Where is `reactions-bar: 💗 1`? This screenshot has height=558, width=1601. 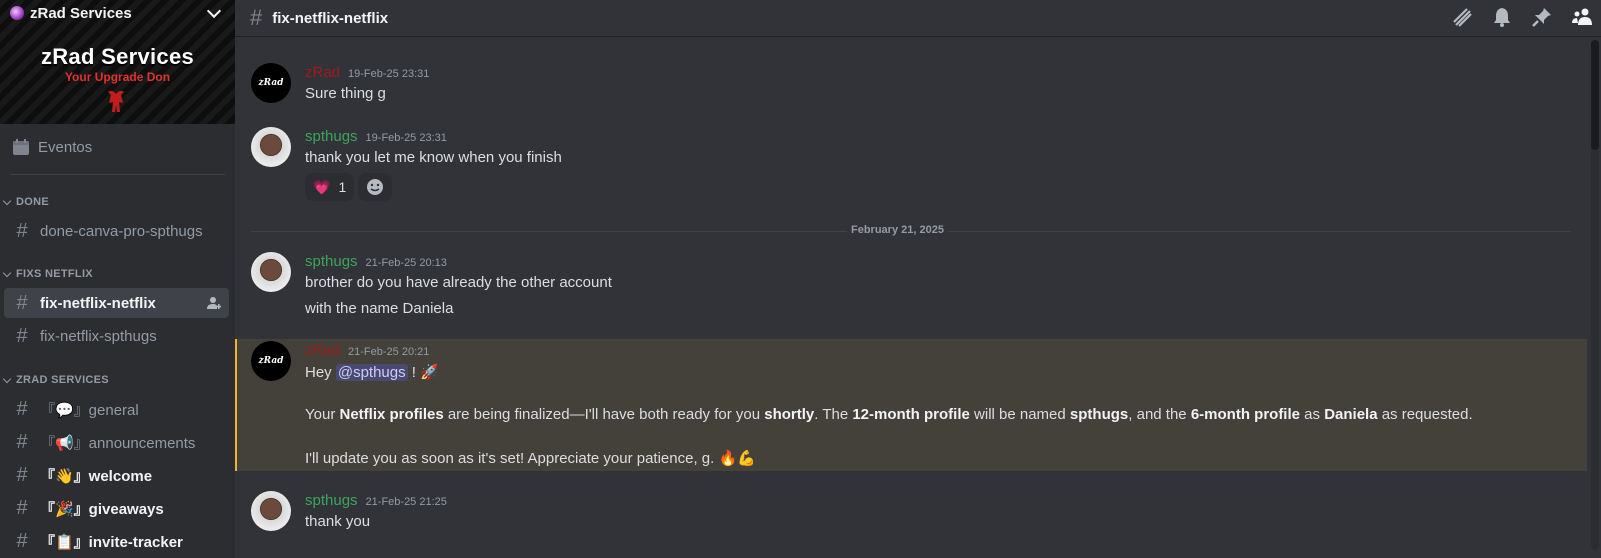
reactions-bar: 💗 1 is located at coordinates (349, 187).